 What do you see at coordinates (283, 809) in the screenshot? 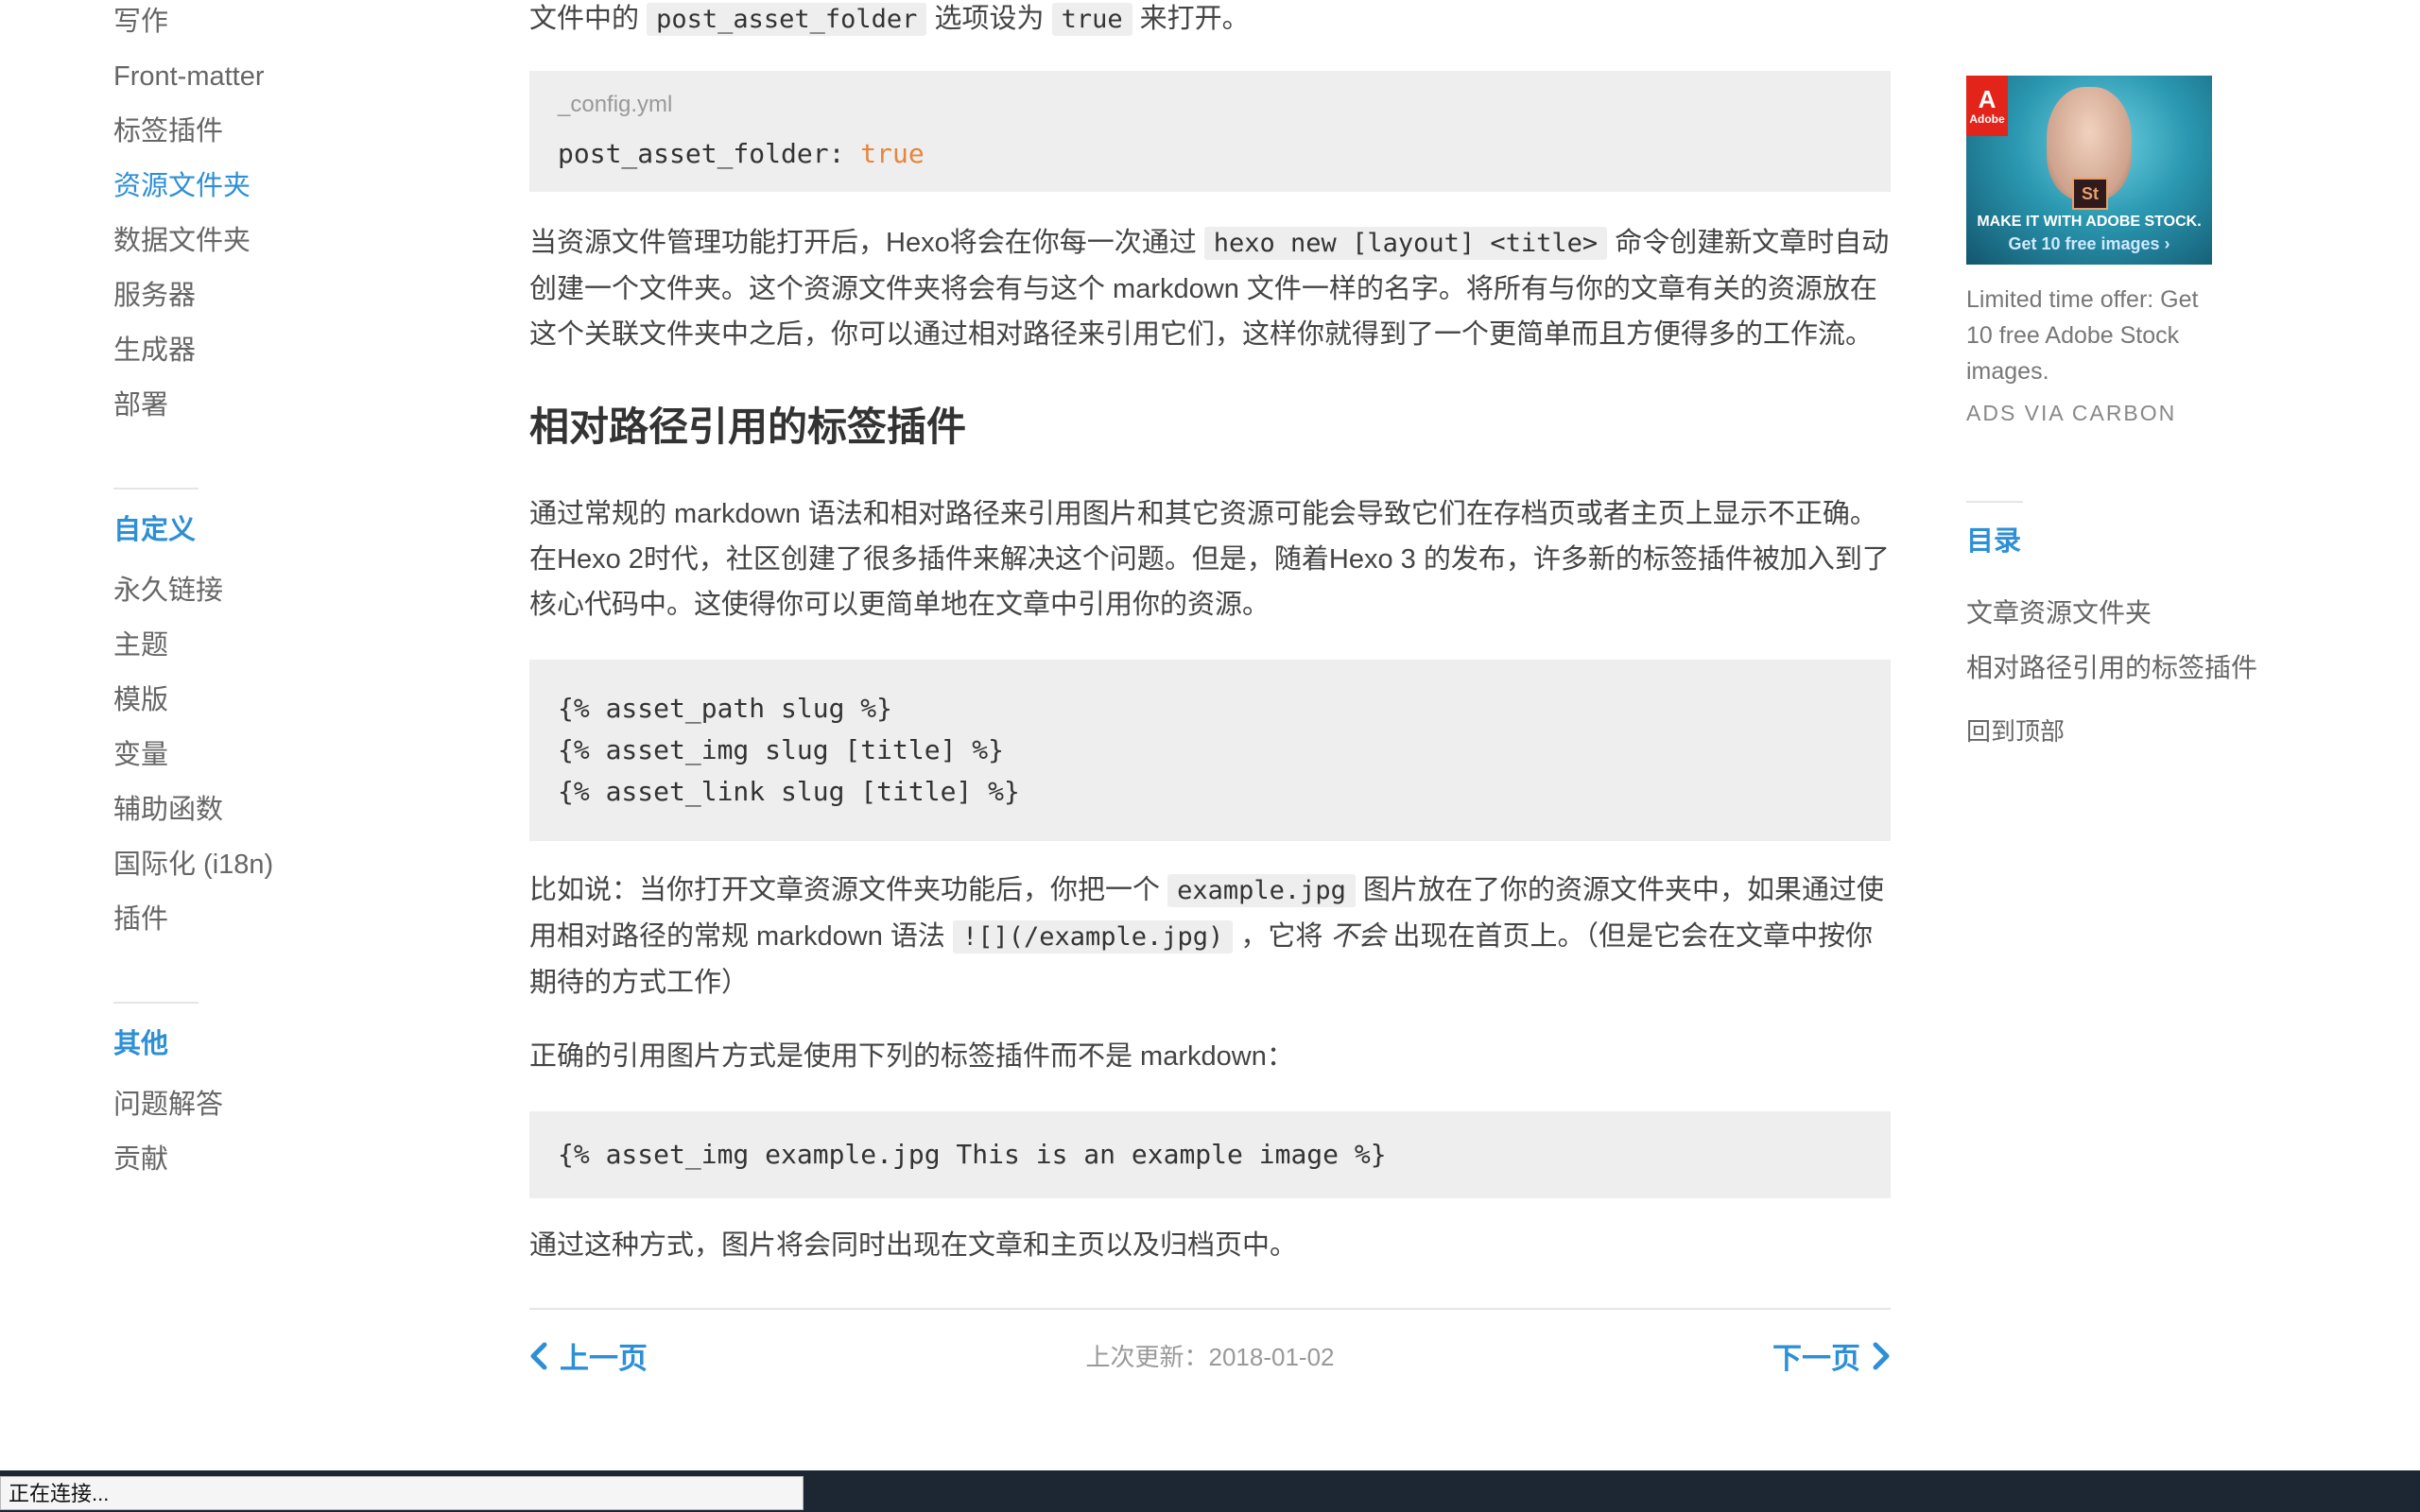
I see `sidebar-item-helpers: 辅助函数` at bounding box center [283, 809].